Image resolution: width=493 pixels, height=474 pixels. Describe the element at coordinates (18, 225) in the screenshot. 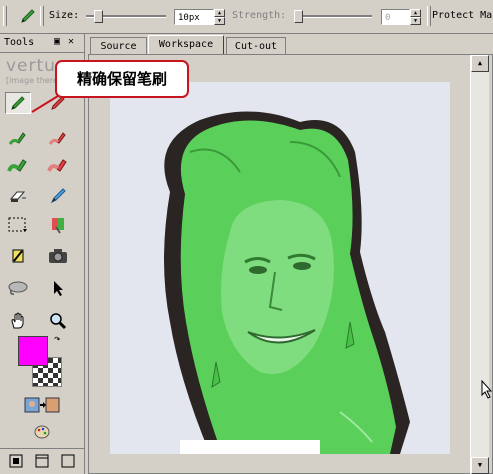

I see `selection-icon` at that location.